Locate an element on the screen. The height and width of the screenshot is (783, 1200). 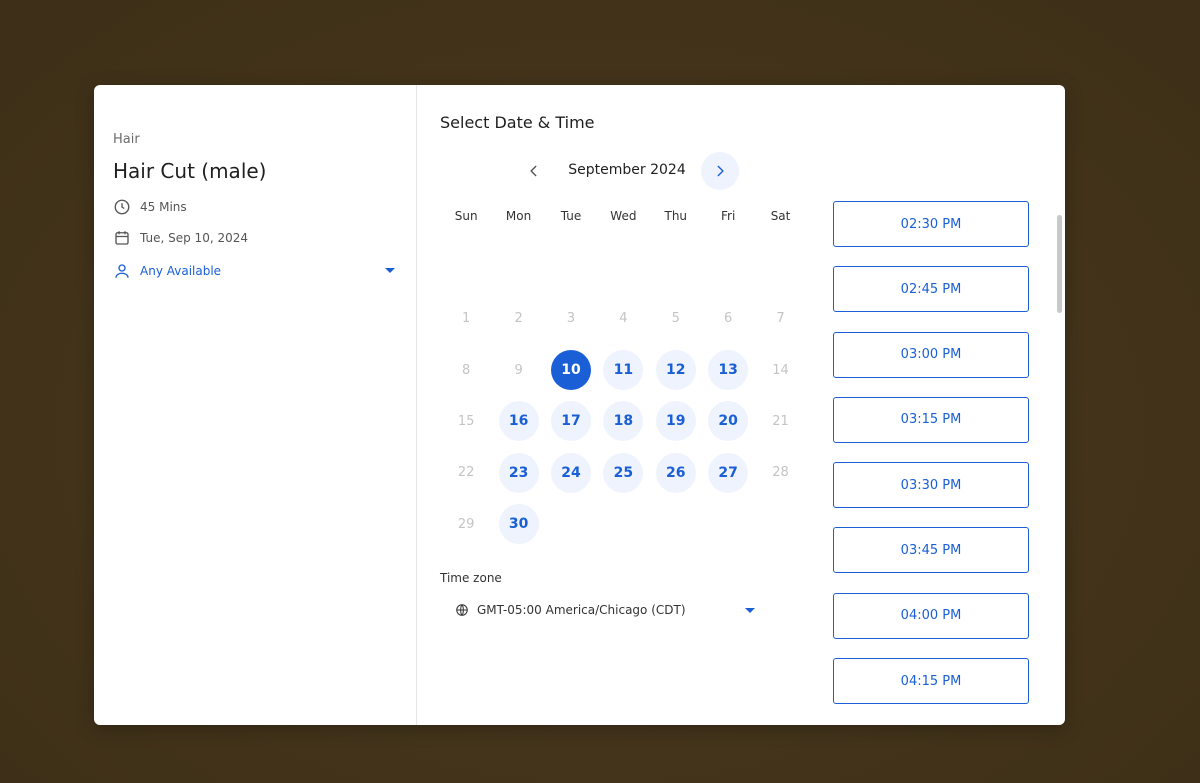
calendar-icon is located at coordinates (122, 238).